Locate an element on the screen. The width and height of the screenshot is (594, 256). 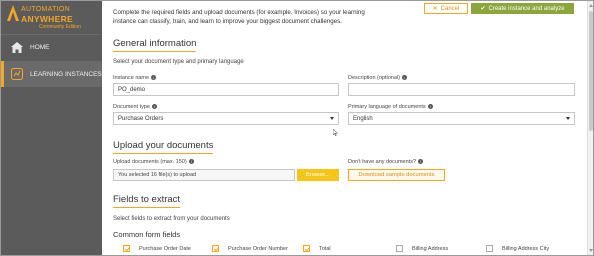
document-type-label-text: Document type is located at coordinates (131, 107).